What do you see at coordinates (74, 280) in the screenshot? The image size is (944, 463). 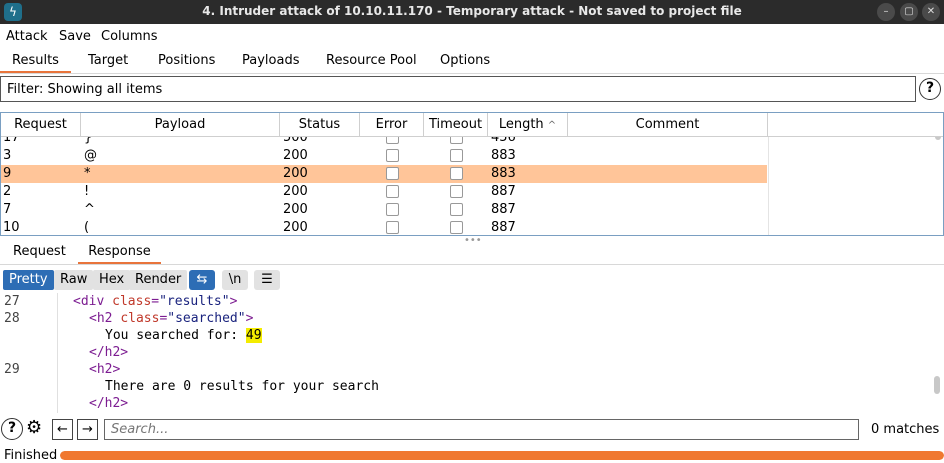 I see `raw-button: Raw` at bounding box center [74, 280].